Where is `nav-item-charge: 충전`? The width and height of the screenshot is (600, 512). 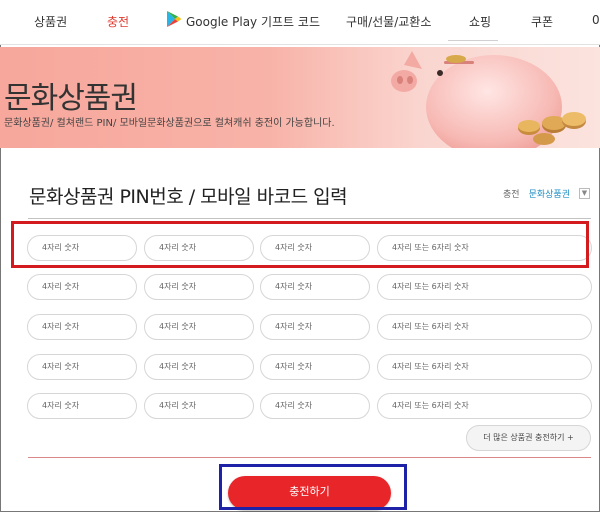
nav-item-charge: 충전 is located at coordinates (118, 21).